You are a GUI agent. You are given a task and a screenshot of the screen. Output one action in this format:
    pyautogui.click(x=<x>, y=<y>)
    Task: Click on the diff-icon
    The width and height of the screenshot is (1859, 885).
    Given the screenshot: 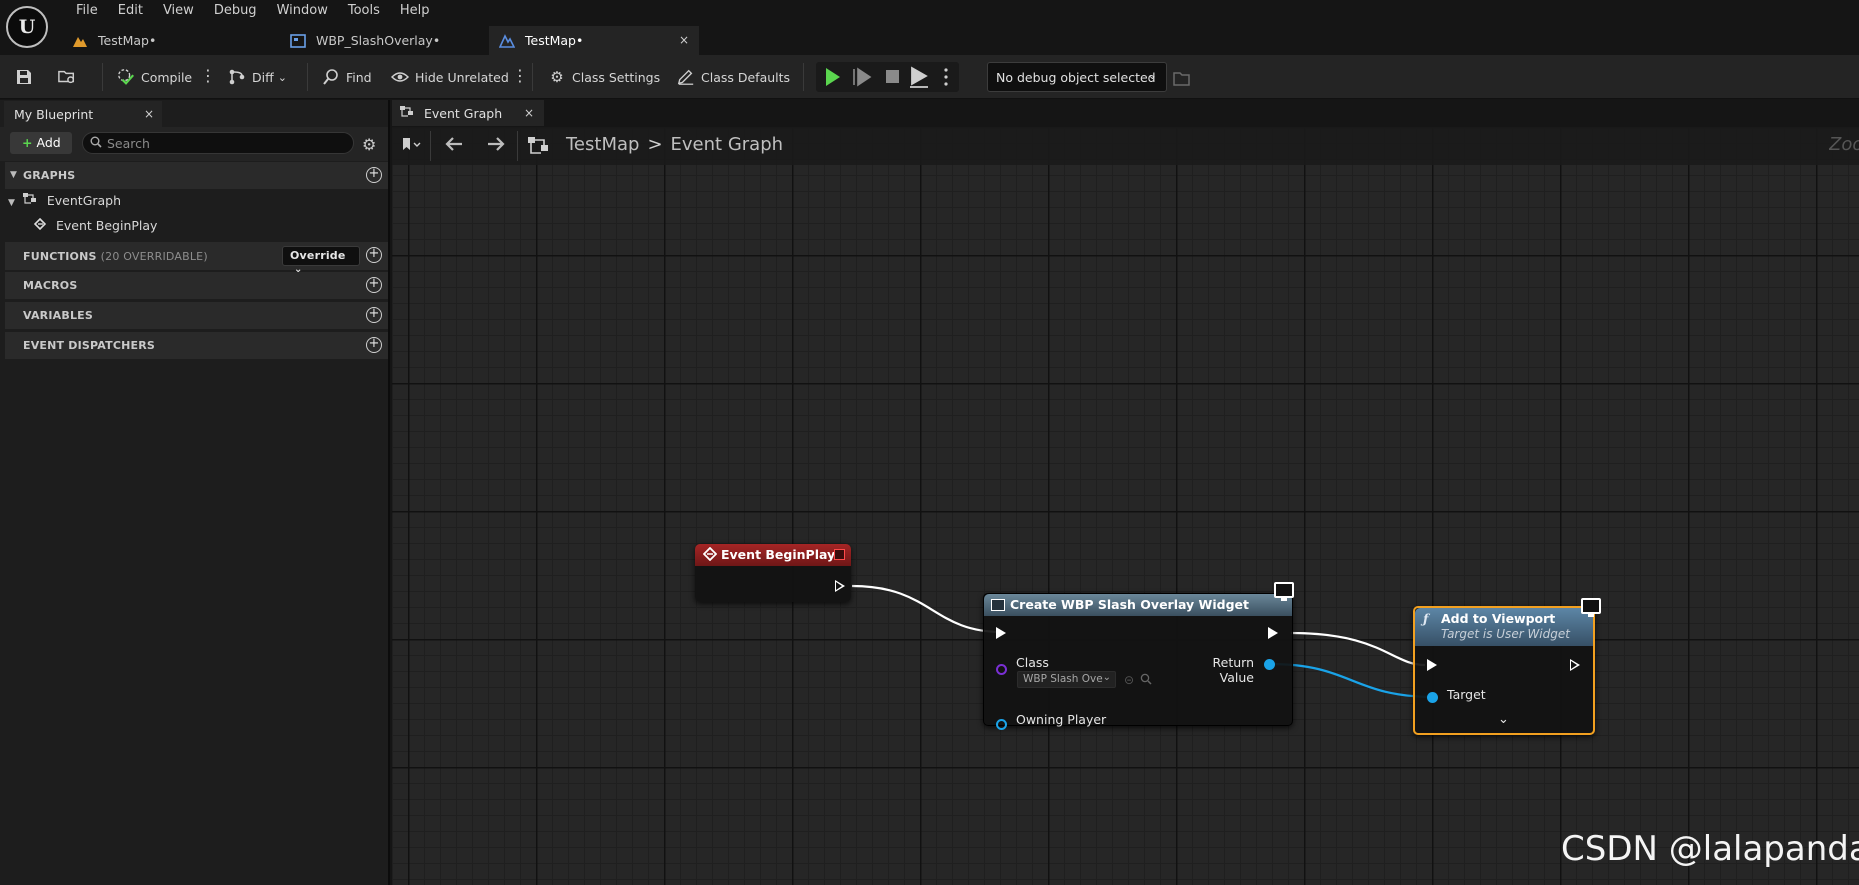 What is the action you would take?
    pyautogui.click(x=237, y=77)
    